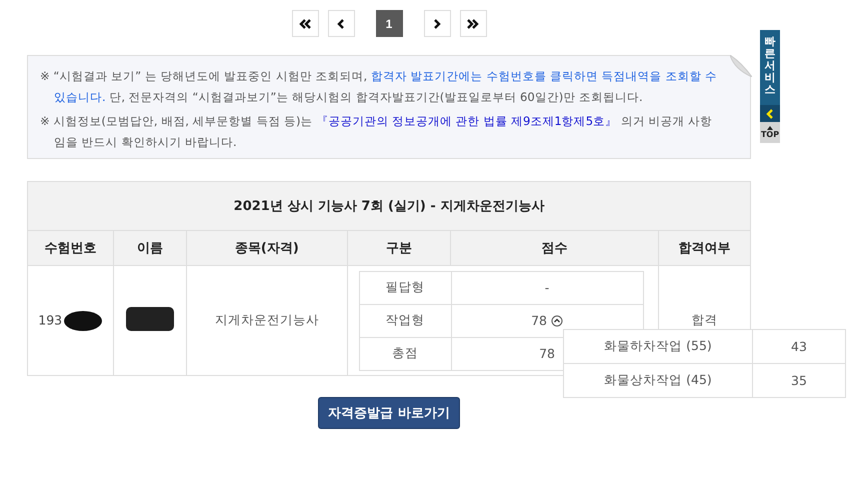 The height and width of the screenshot is (498, 849). Describe the element at coordinates (770, 132) in the screenshot. I see `top-button: TOP` at that location.